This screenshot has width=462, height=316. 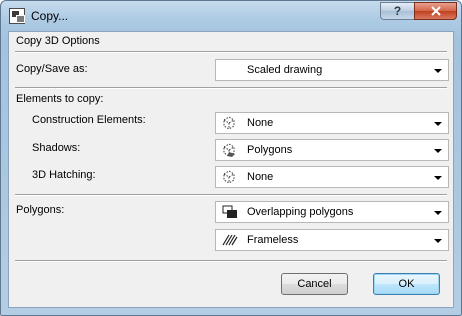 What do you see at coordinates (260, 177) in the screenshot?
I see `3d-hatching-value: None` at bounding box center [260, 177].